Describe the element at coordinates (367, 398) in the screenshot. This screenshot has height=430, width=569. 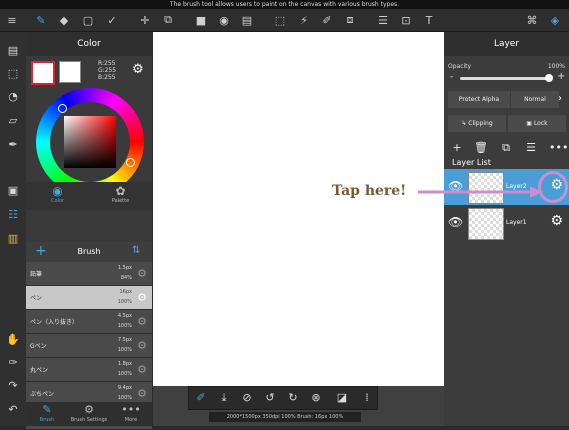
I see `grid-icon: ⁞` at that location.